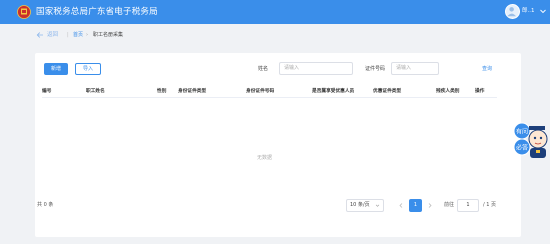  I want to click on column-header: 残疾人类别, so click(448, 91).